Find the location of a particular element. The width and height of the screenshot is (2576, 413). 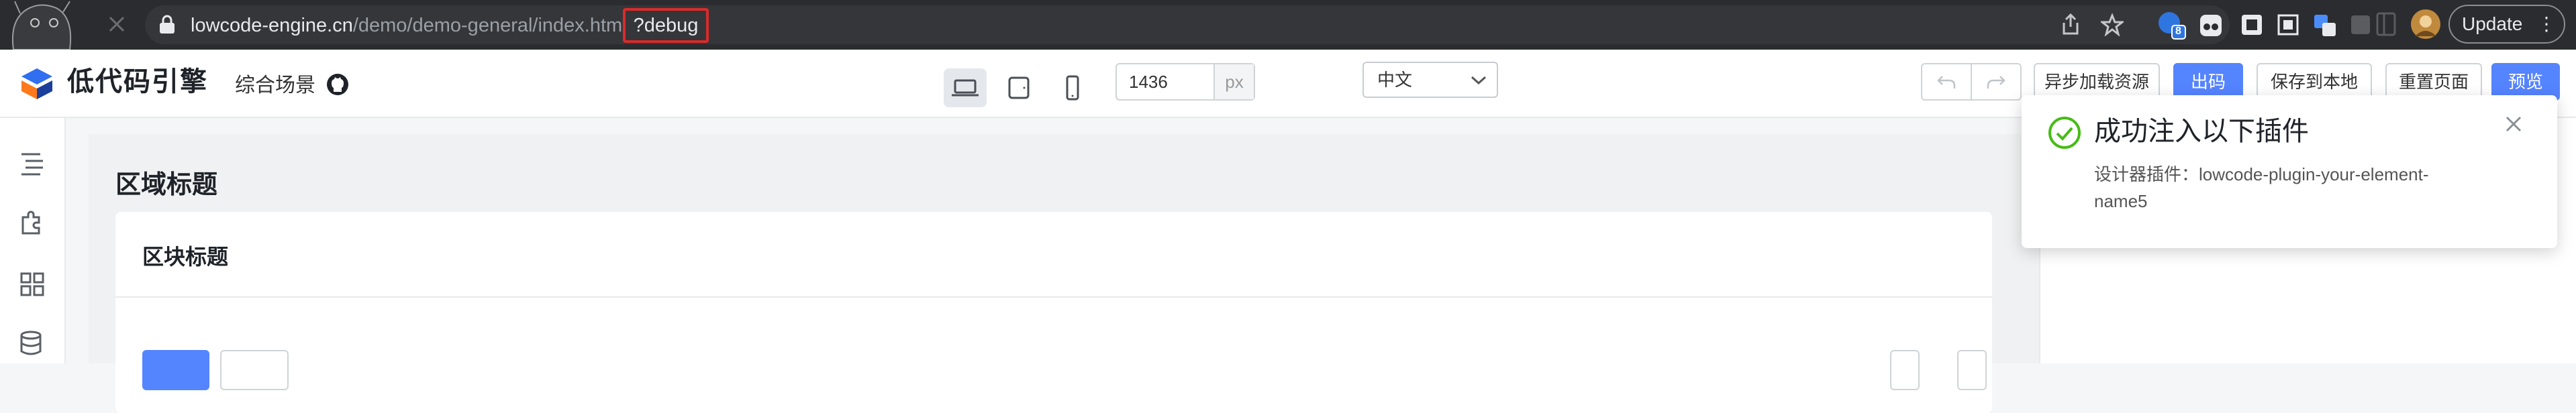

left-panel-rail is located at coordinates (33, 240).